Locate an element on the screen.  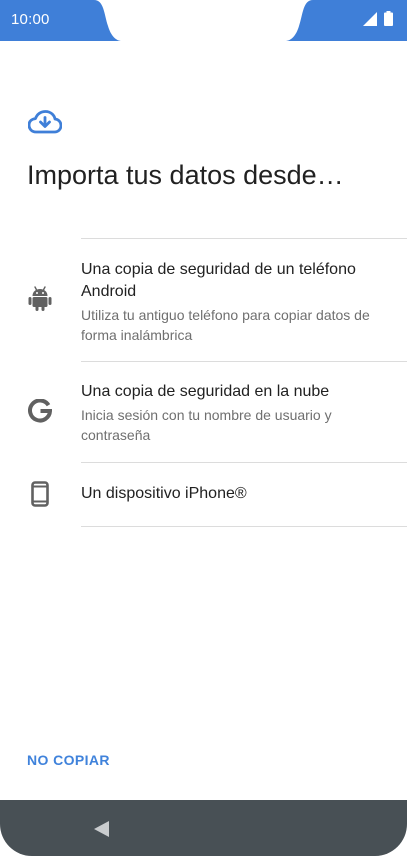
phone-icon is located at coordinates (40, 494).